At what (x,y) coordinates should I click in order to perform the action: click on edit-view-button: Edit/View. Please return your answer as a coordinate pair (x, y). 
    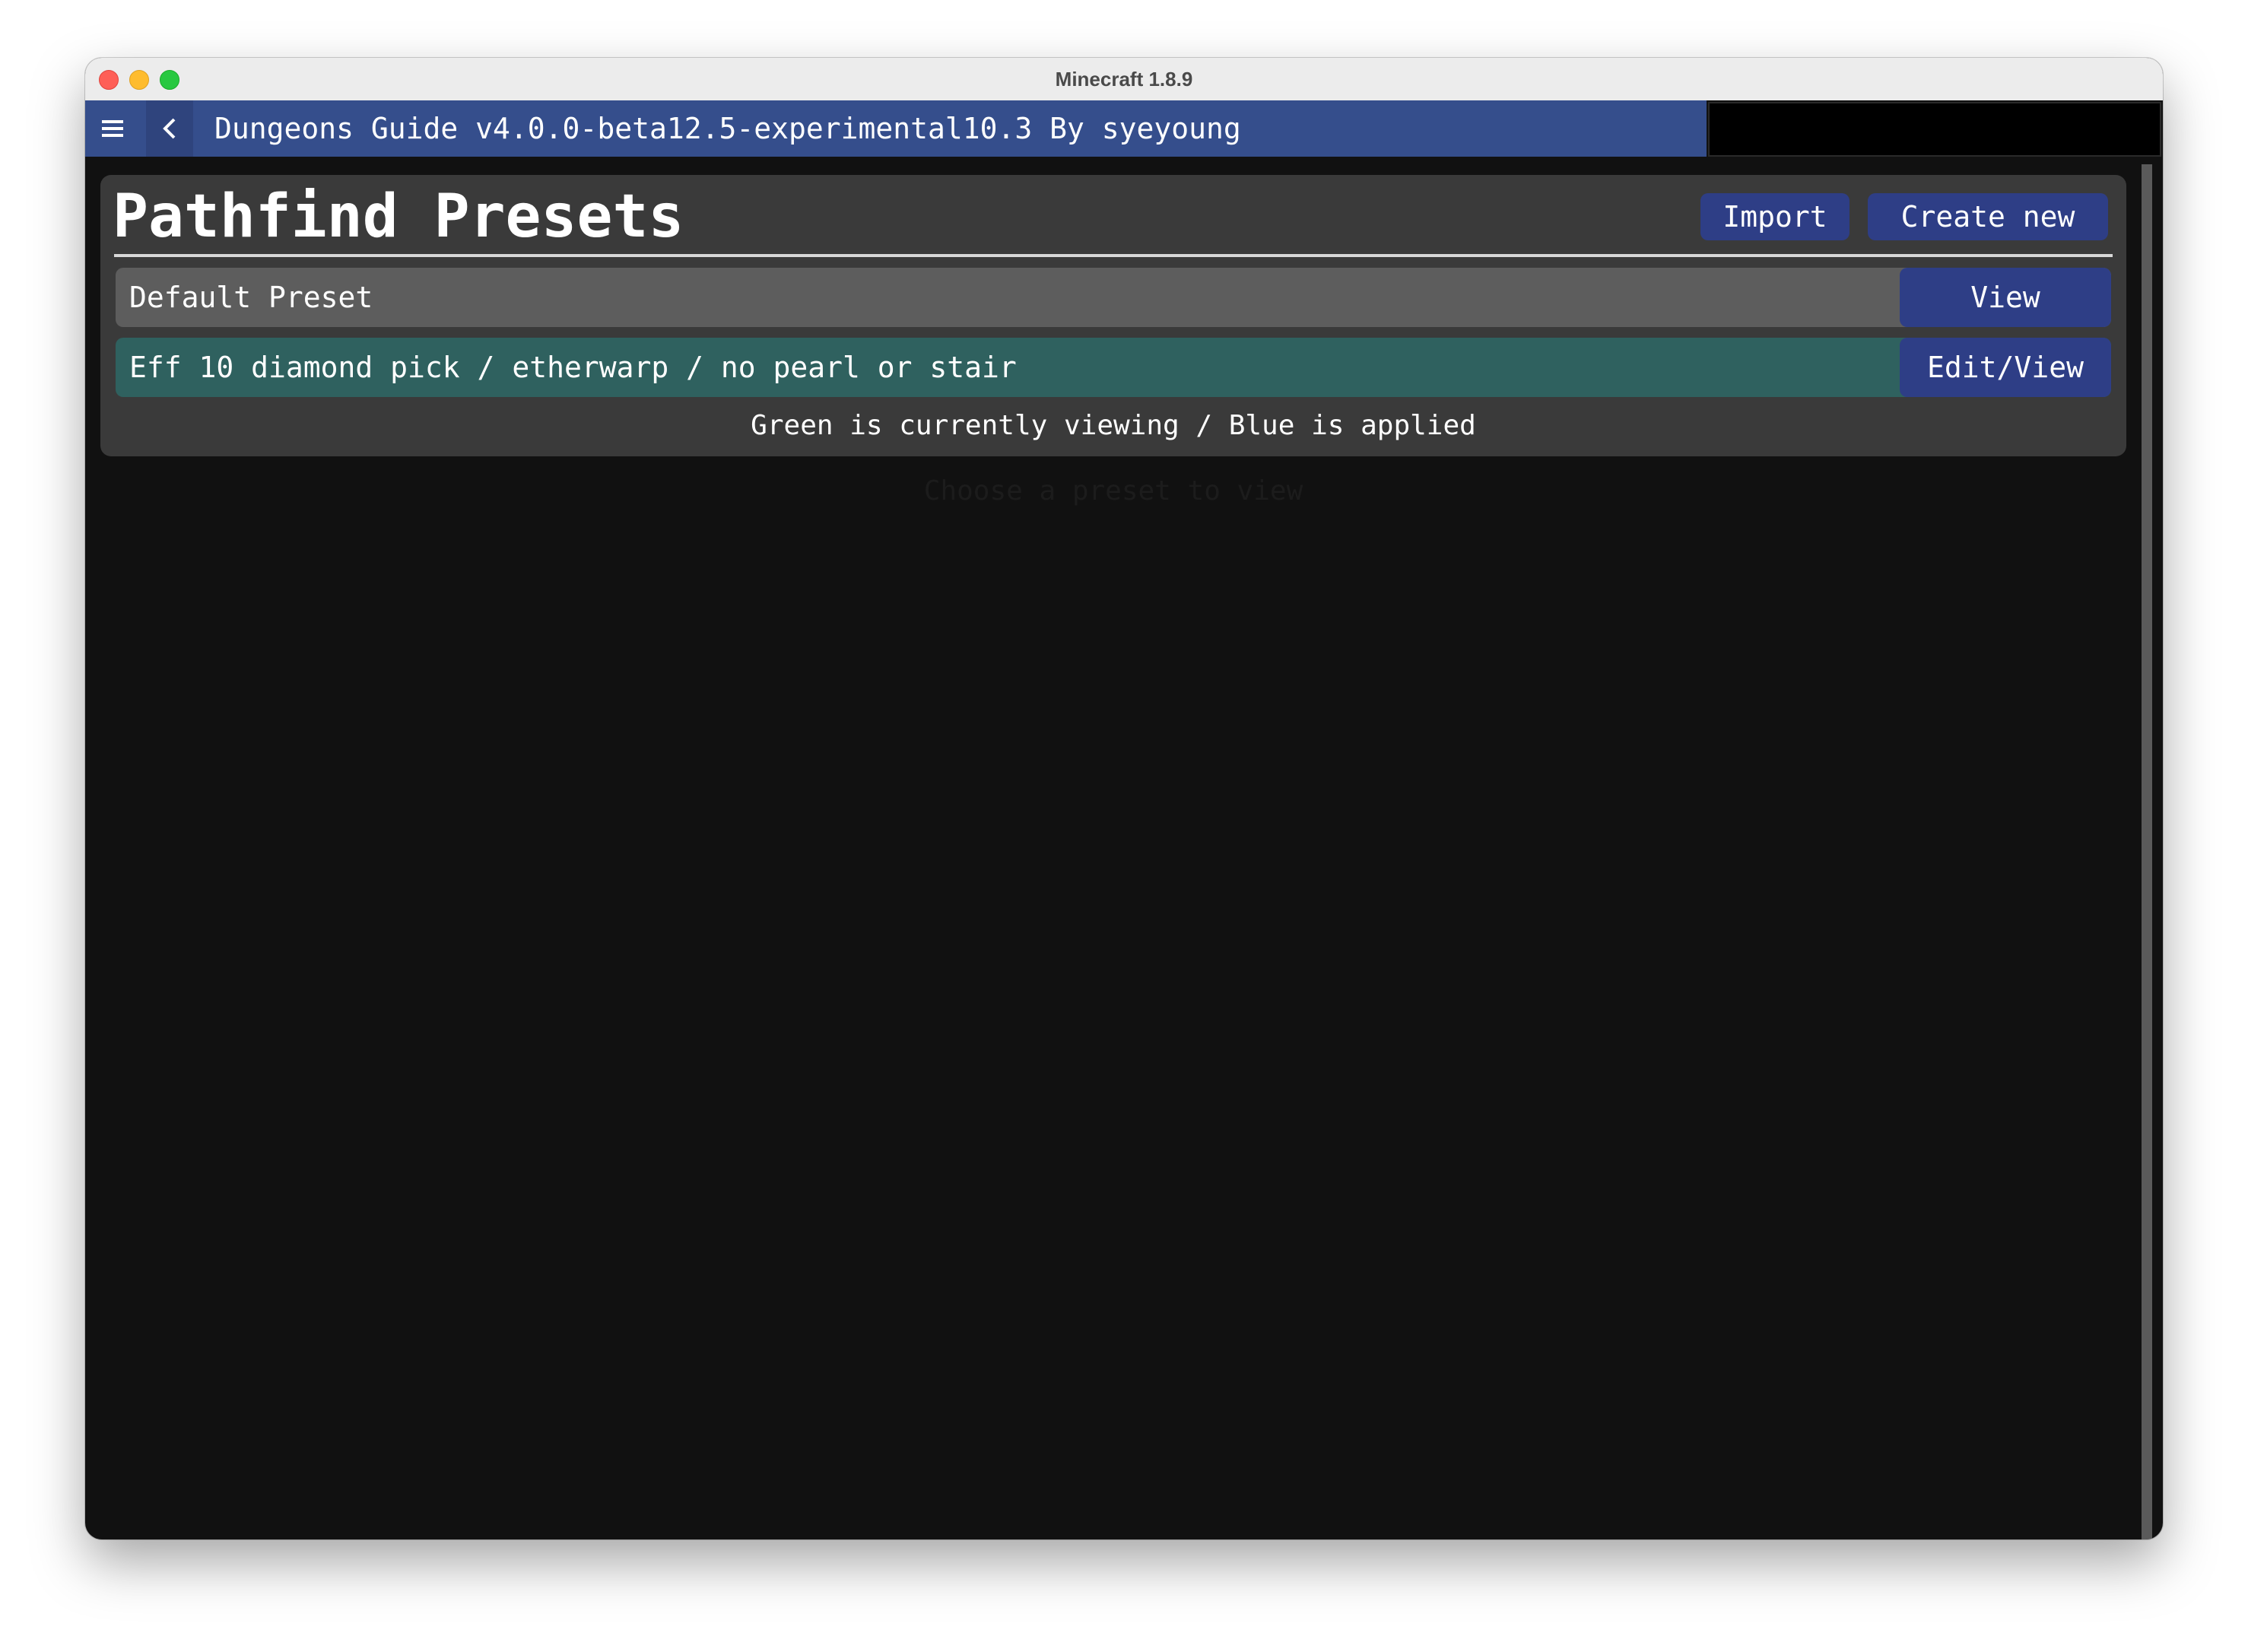
    Looking at the image, I should click on (2005, 367).